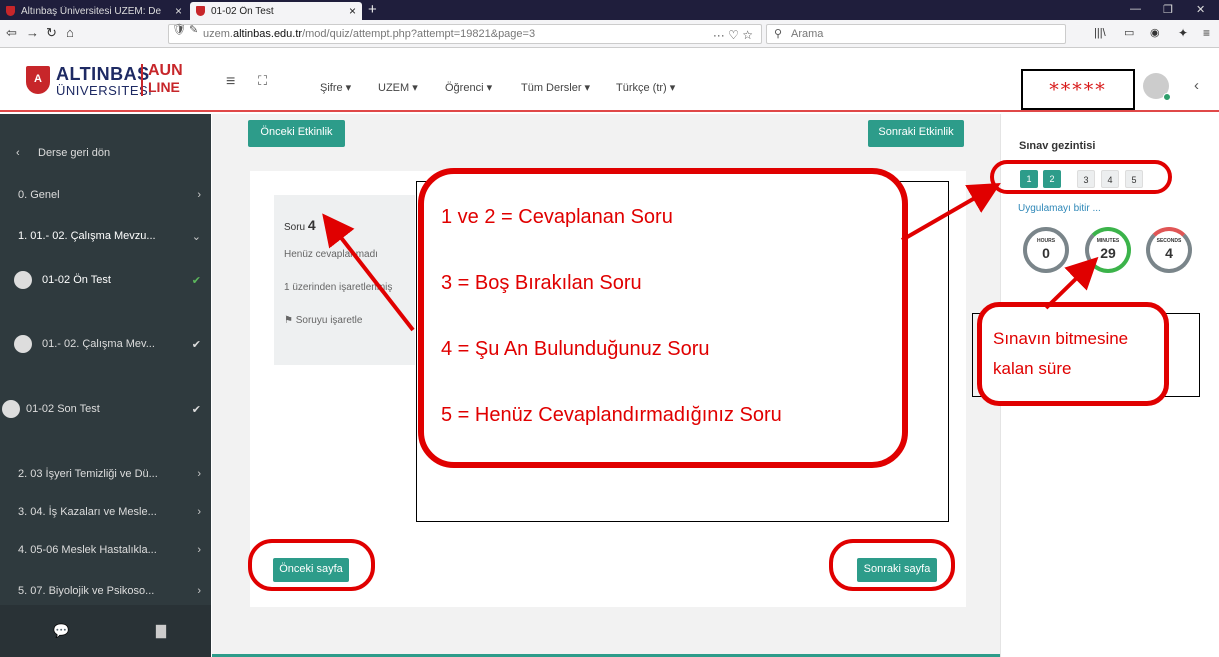 The width and height of the screenshot is (1219, 657). Describe the element at coordinates (916, 133) in the screenshot. I see `next-activity-button: Sonraki Etkinlik` at that location.